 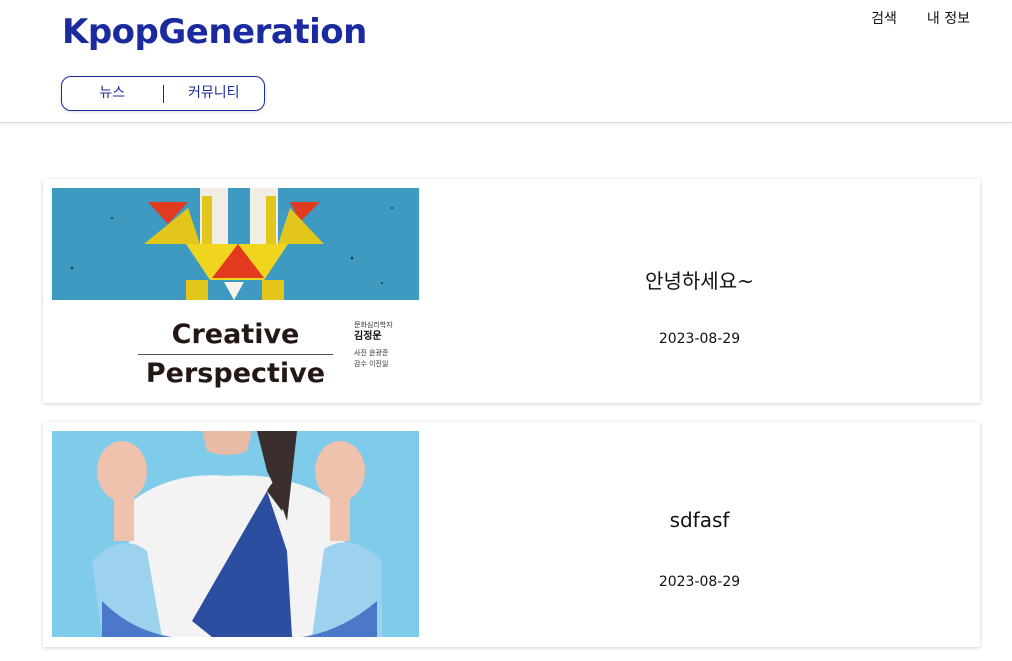 I want to click on cover-author: 문화심리학자 김정운 사진 윤광준 감수 이진일, so click(x=373, y=345).